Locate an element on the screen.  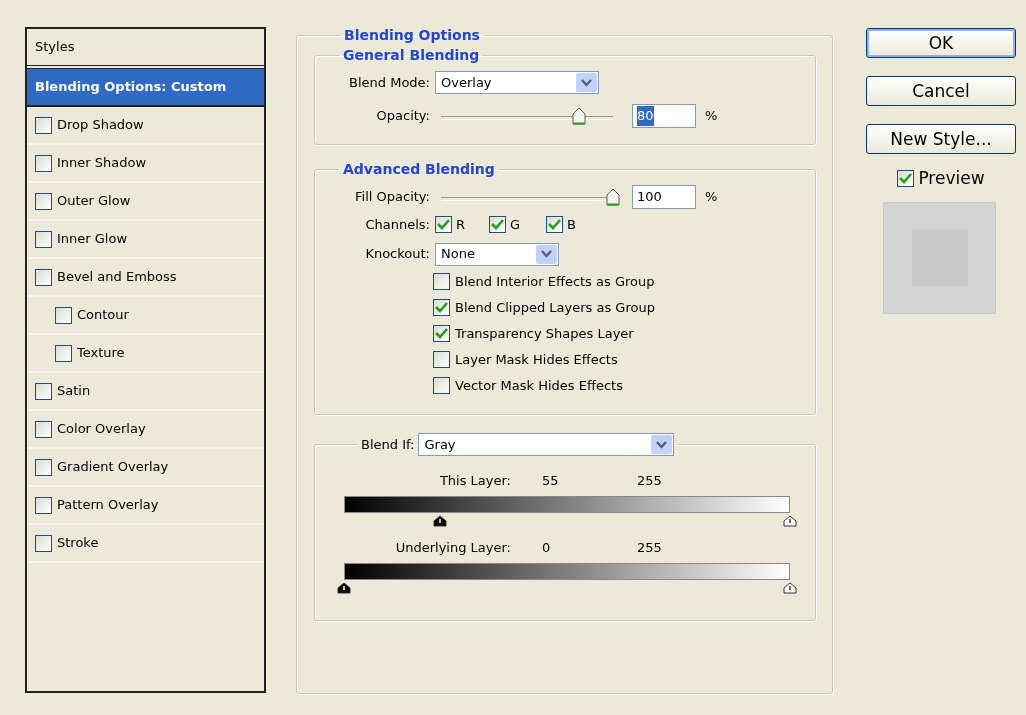
checkbox-label: Transparency Shapes Layer is located at coordinates (544, 333).